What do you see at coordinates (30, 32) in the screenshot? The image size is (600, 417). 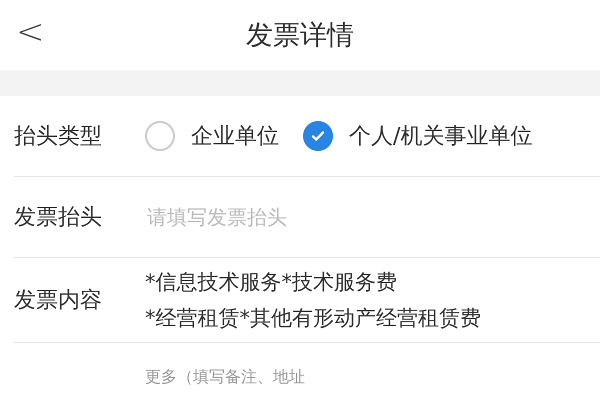 I see `back-button: <` at bounding box center [30, 32].